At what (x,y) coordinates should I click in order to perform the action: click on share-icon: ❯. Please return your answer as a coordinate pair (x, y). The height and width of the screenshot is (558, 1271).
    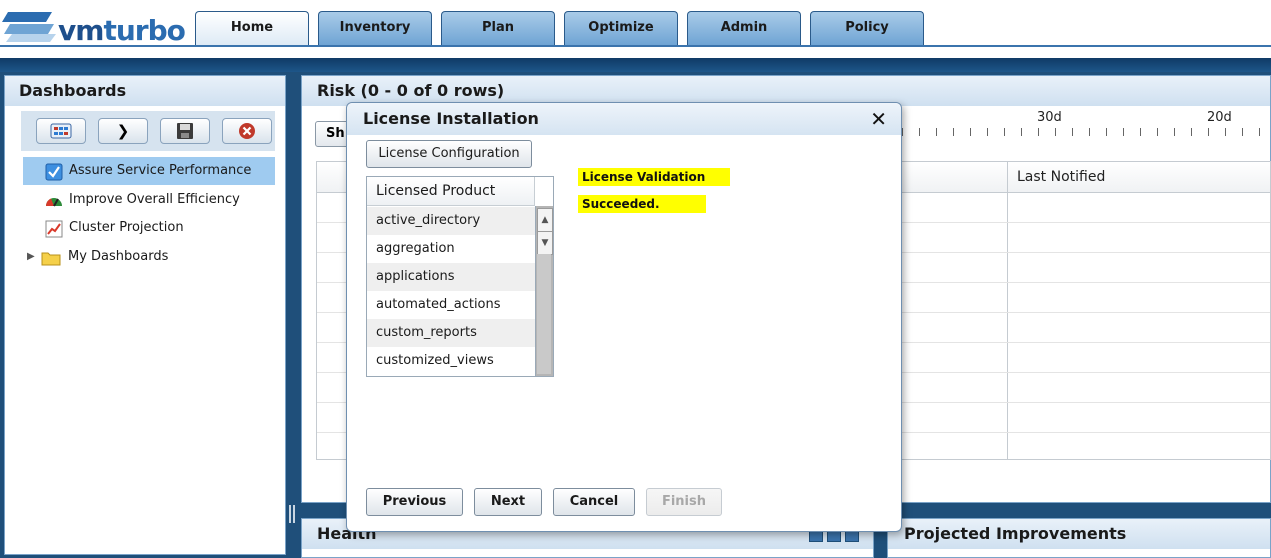
    Looking at the image, I should click on (123, 131).